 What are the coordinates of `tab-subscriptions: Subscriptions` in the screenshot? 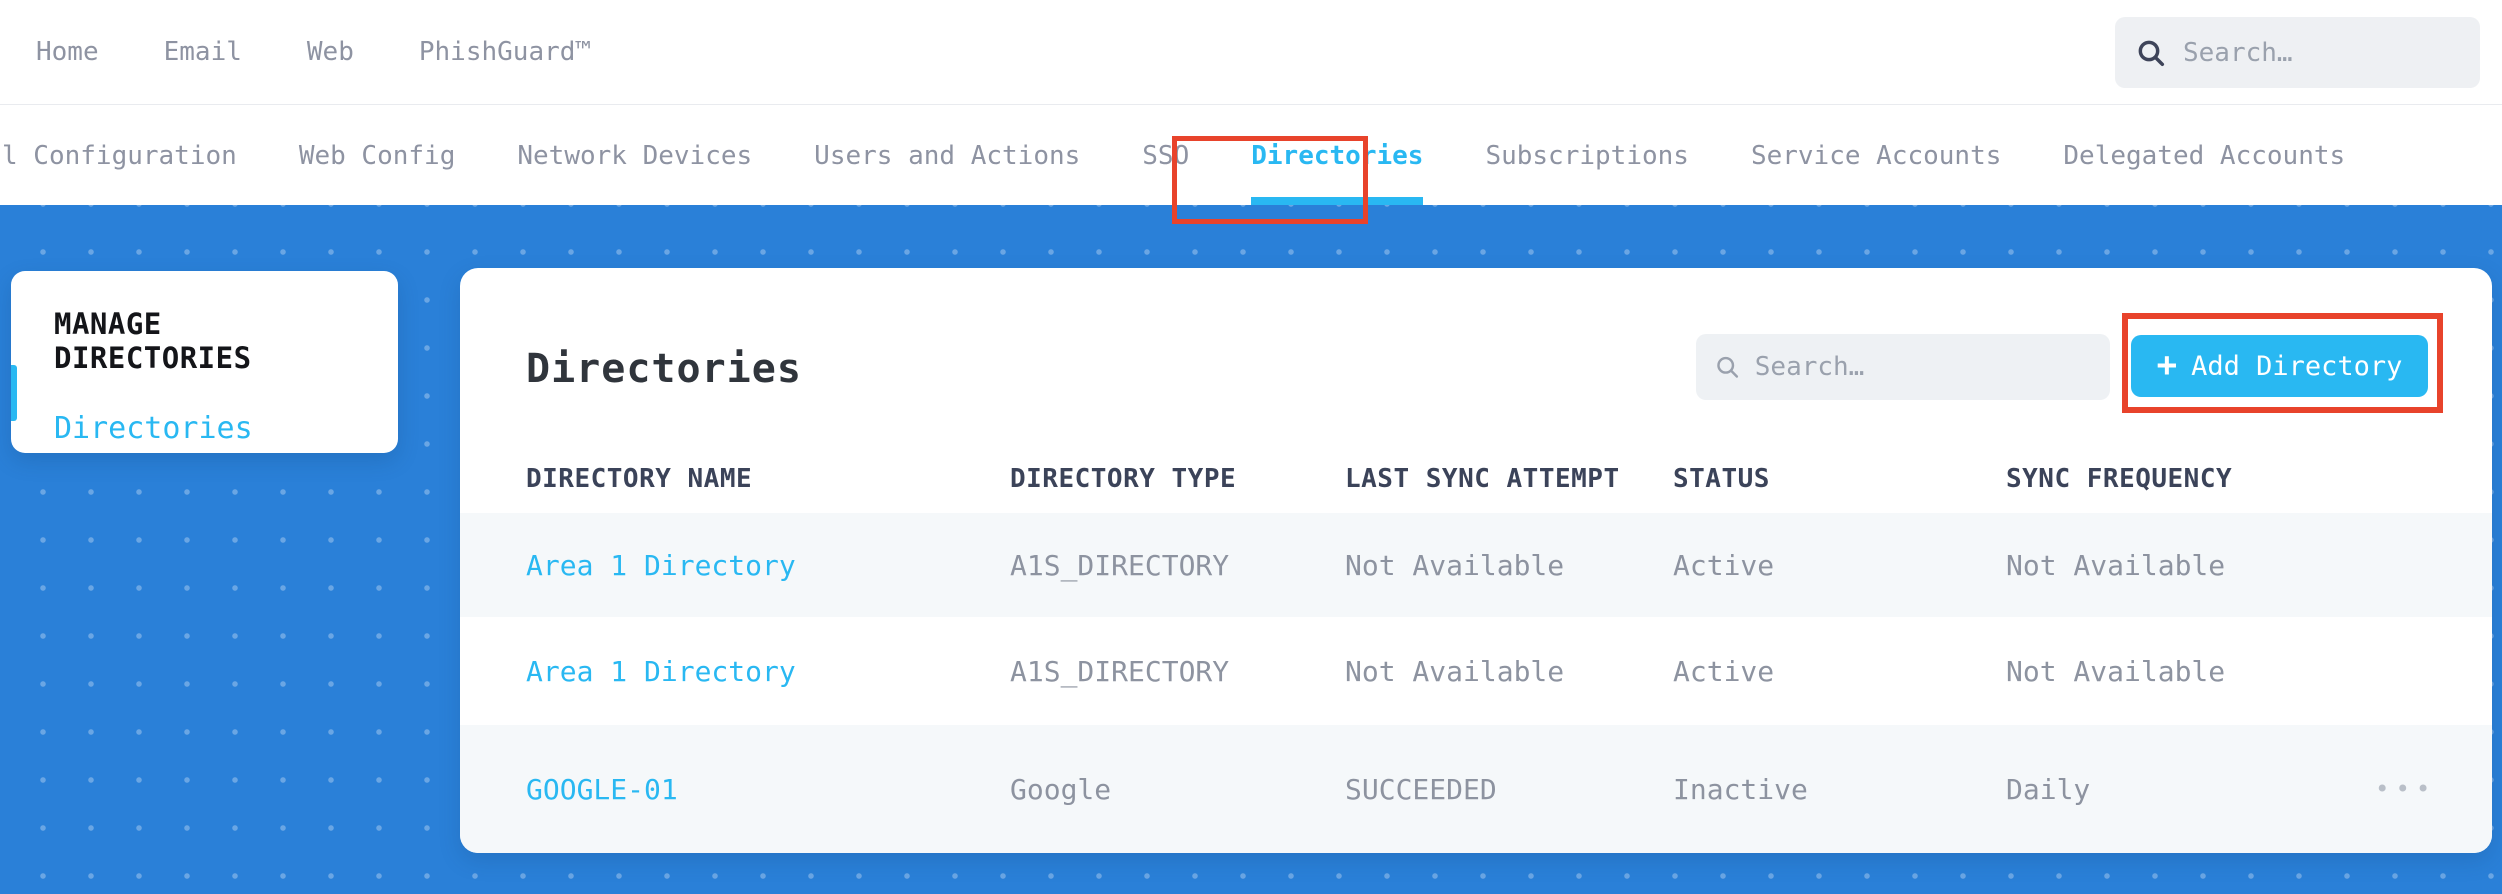 It's located at (1587, 155).